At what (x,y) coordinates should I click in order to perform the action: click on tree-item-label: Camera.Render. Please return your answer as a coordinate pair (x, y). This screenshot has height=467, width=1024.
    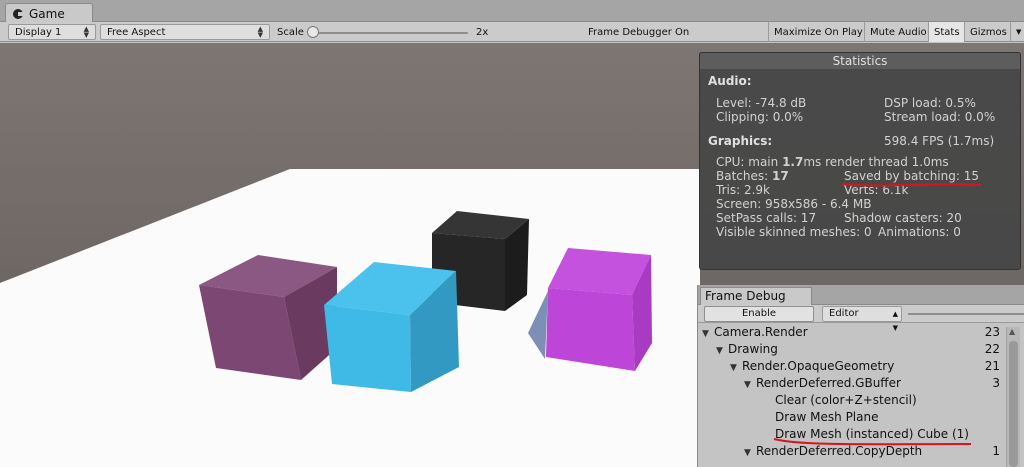
    Looking at the image, I should click on (761, 332).